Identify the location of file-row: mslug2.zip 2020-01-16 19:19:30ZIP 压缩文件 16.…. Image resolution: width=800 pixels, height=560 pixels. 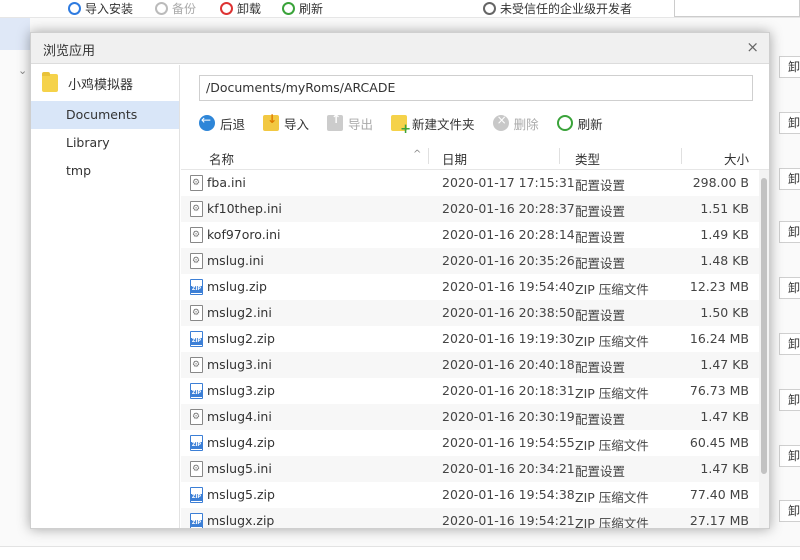
(475, 339).